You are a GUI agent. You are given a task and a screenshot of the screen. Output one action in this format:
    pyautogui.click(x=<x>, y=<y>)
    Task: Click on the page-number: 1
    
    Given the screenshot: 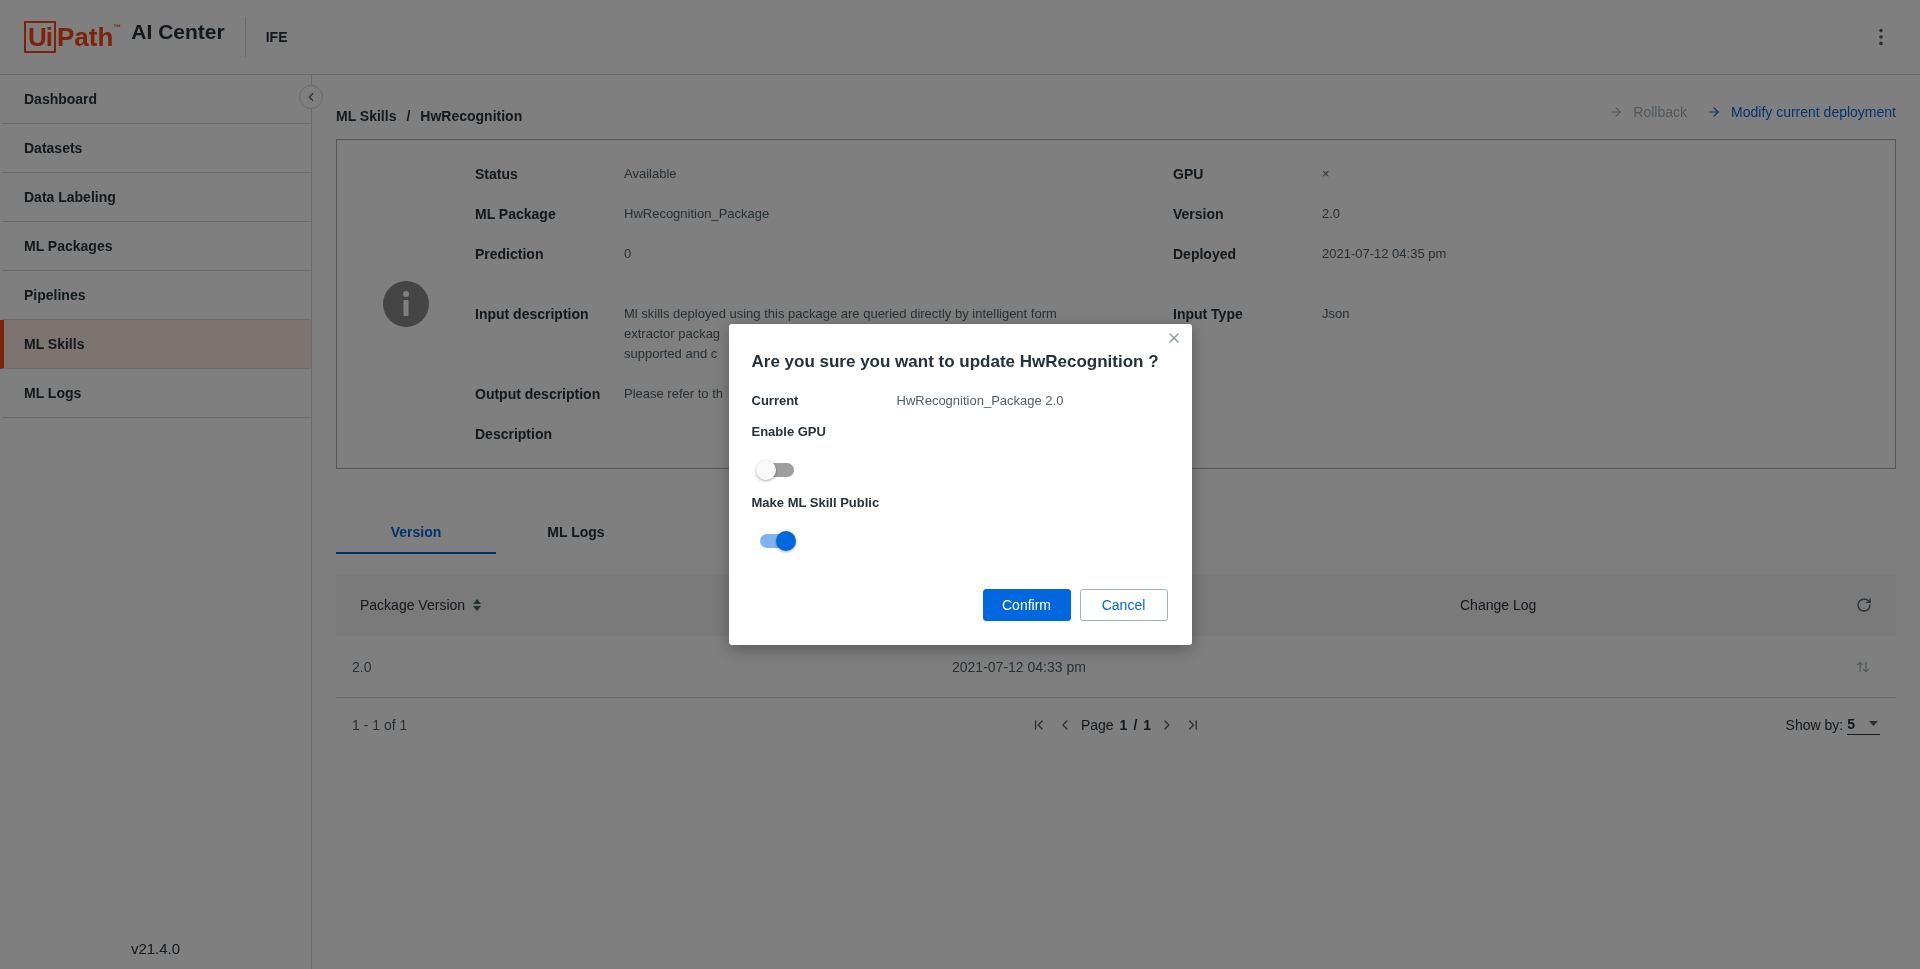 What is the action you would take?
    pyautogui.click(x=1123, y=725)
    